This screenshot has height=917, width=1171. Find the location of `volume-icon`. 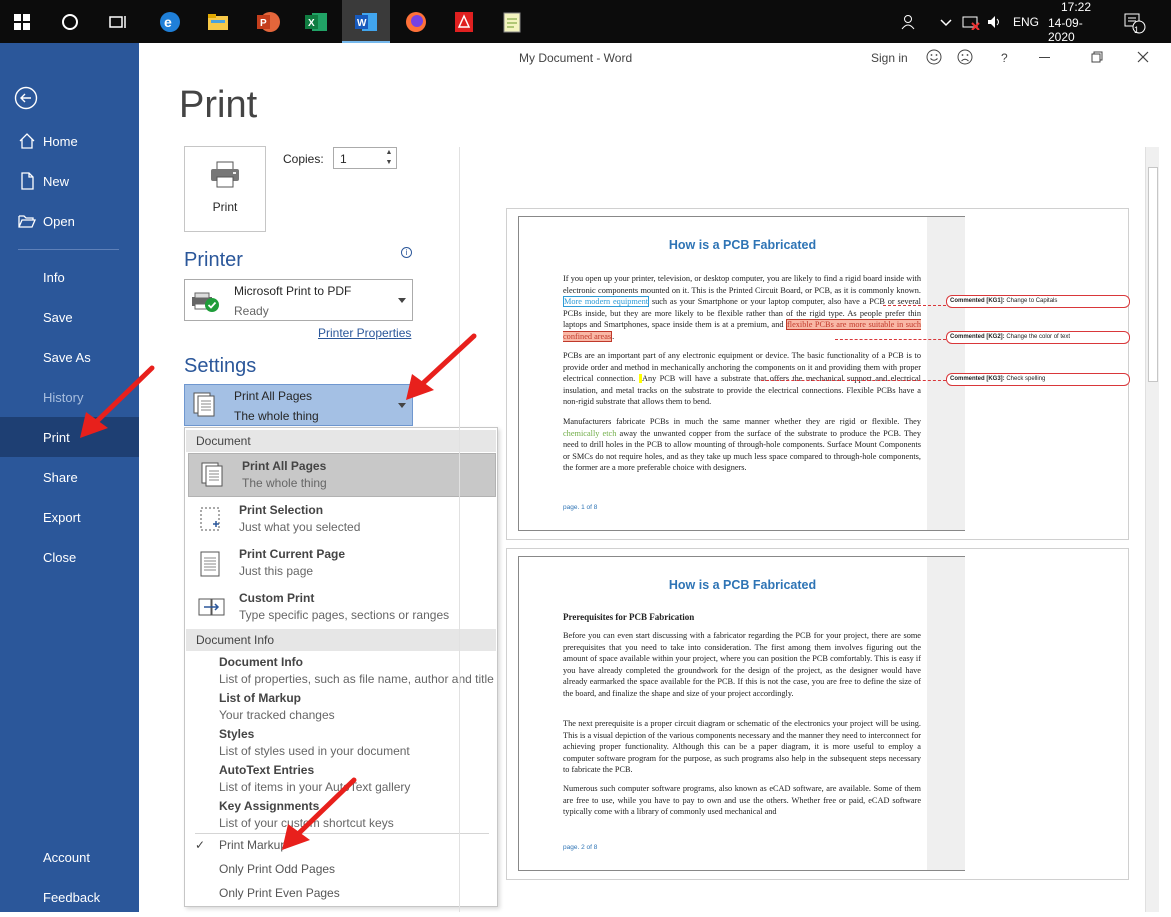

volume-icon is located at coordinates (995, 21).